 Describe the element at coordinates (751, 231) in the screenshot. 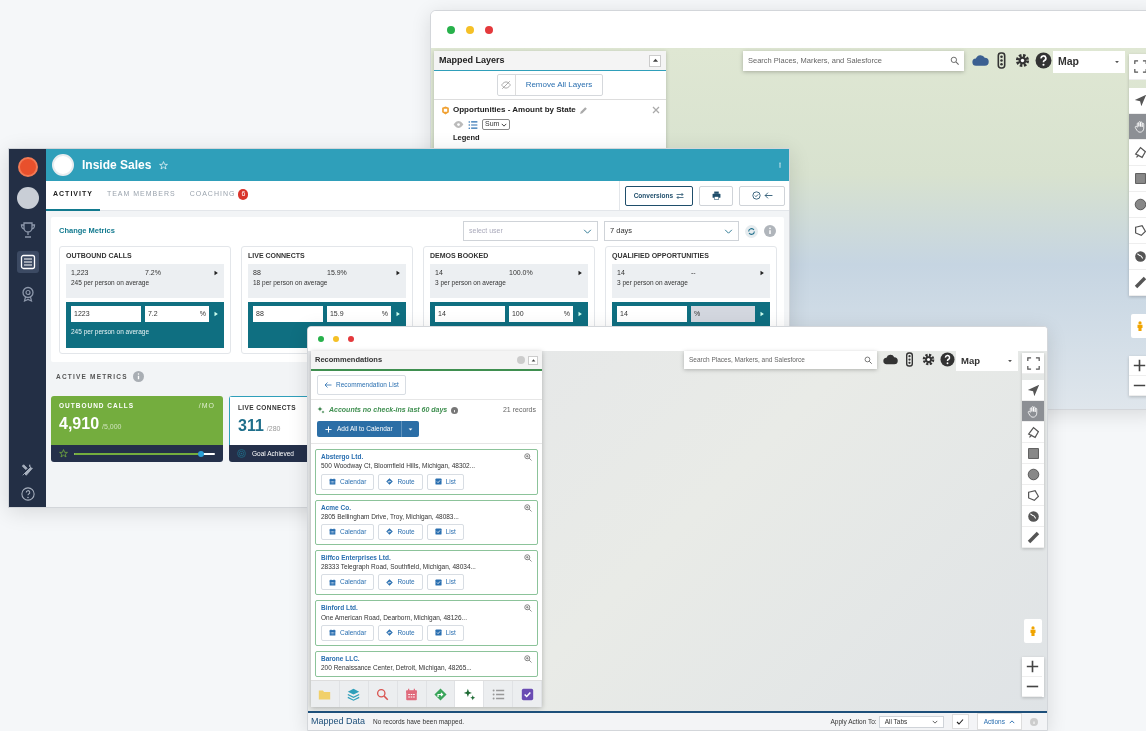

I see `refresh-icon` at that location.